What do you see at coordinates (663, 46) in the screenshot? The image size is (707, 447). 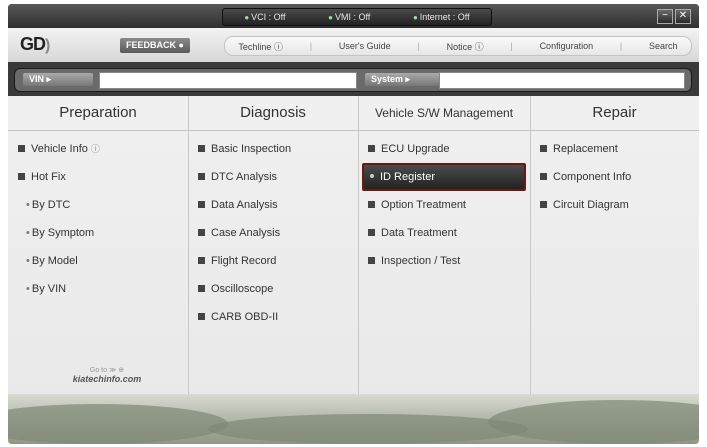 I see `nav-search: Search` at bounding box center [663, 46].